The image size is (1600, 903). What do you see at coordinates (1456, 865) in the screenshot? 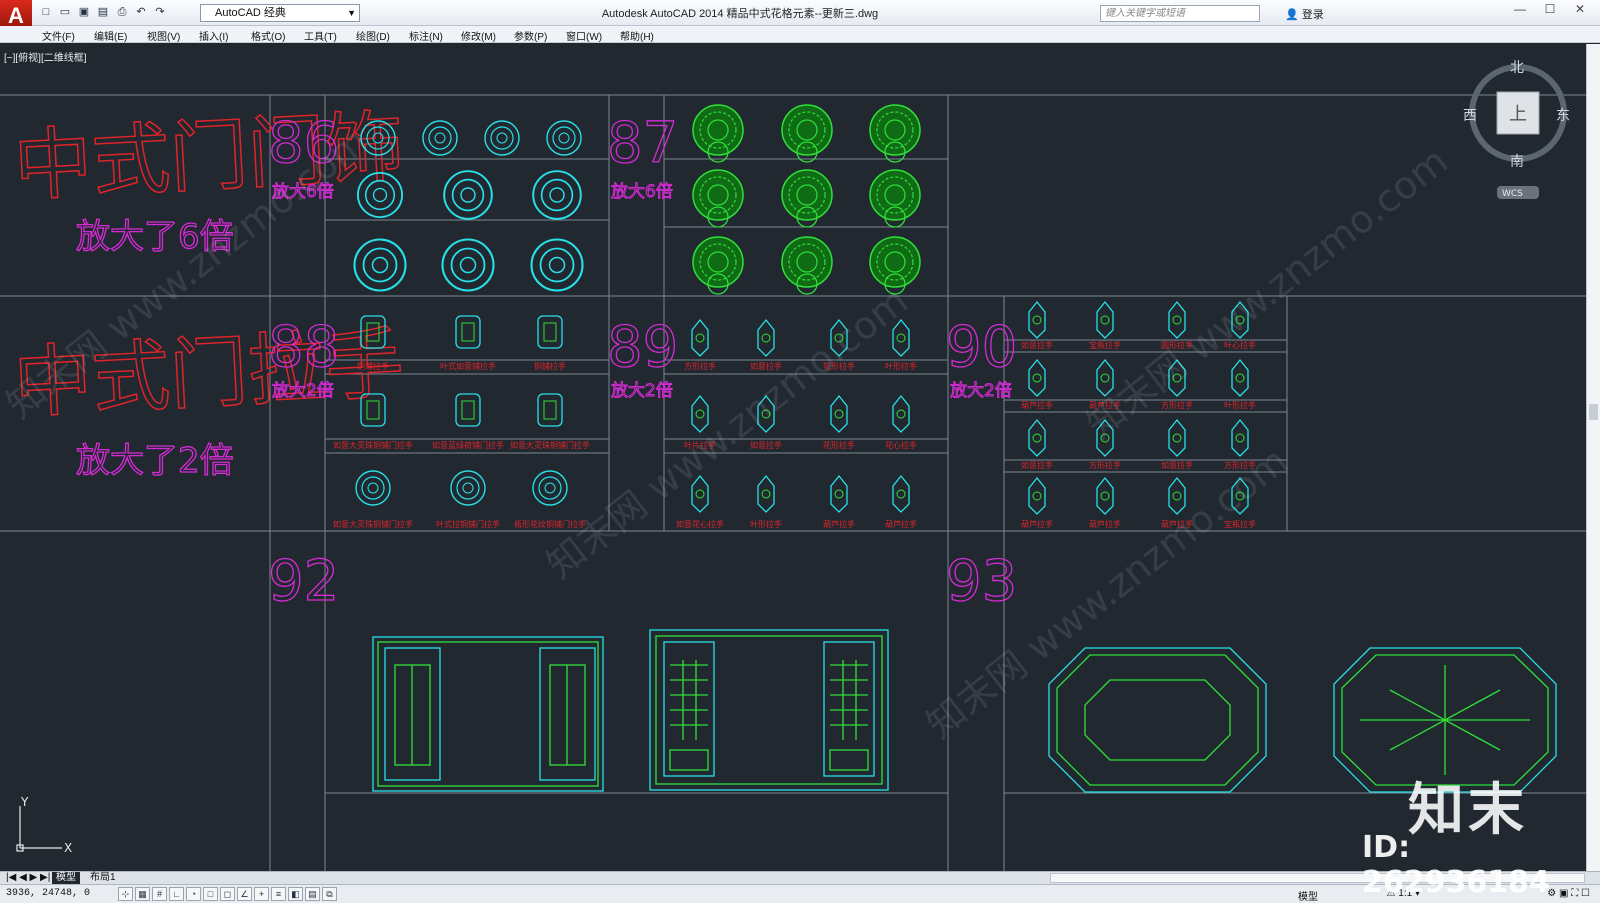
I see `watermark-id: ID: 262936184` at bounding box center [1456, 865].